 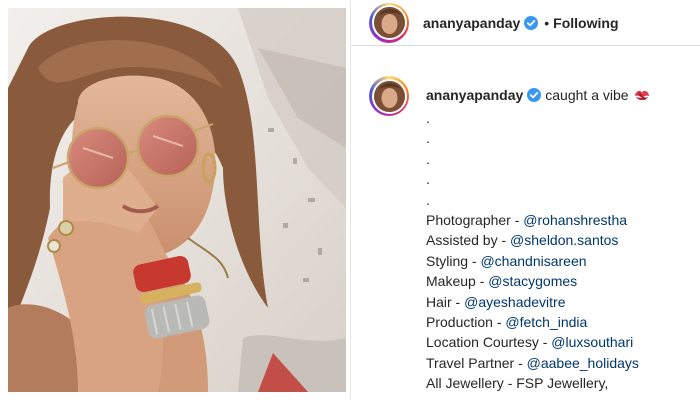 What do you see at coordinates (532, 281) in the screenshot?
I see `mention-link: @stacygomes` at bounding box center [532, 281].